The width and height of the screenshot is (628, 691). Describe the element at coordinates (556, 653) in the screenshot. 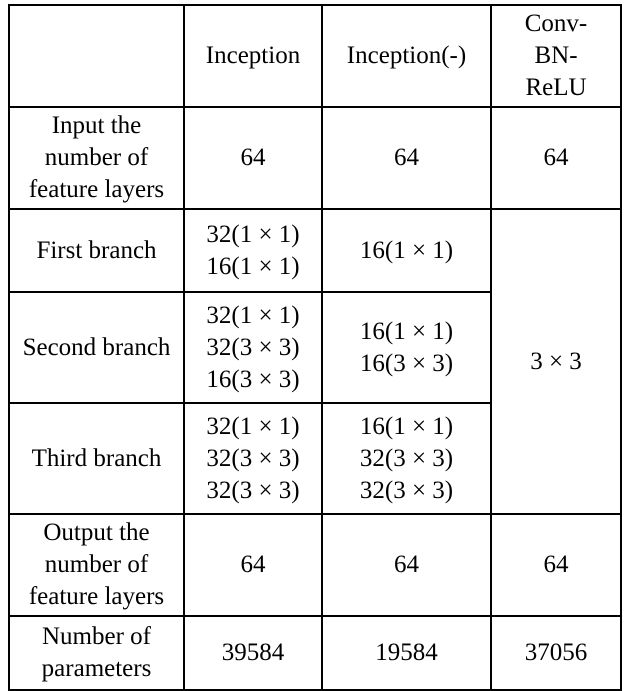

I see `cell-params-conv-bn-relu: 37056` at that location.